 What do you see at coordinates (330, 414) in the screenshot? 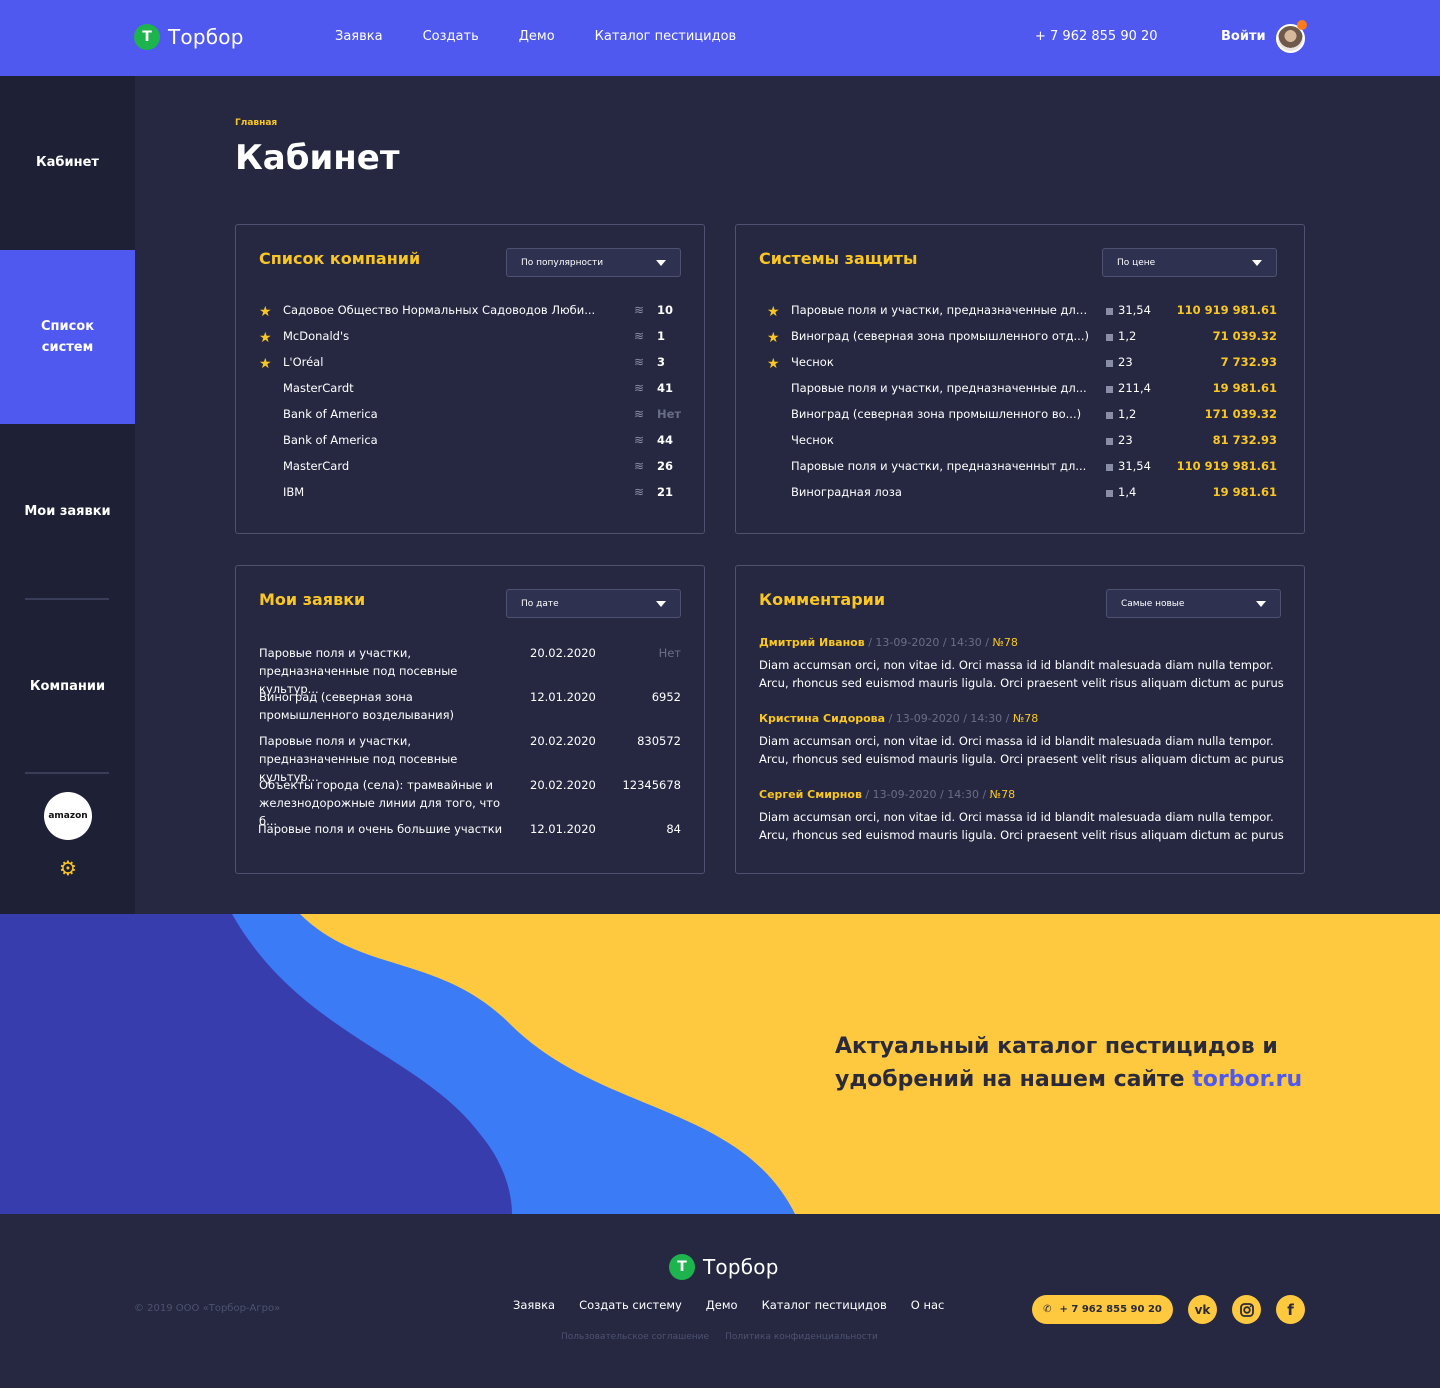
I see `company-name: Bank of America` at bounding box center [330, 414].